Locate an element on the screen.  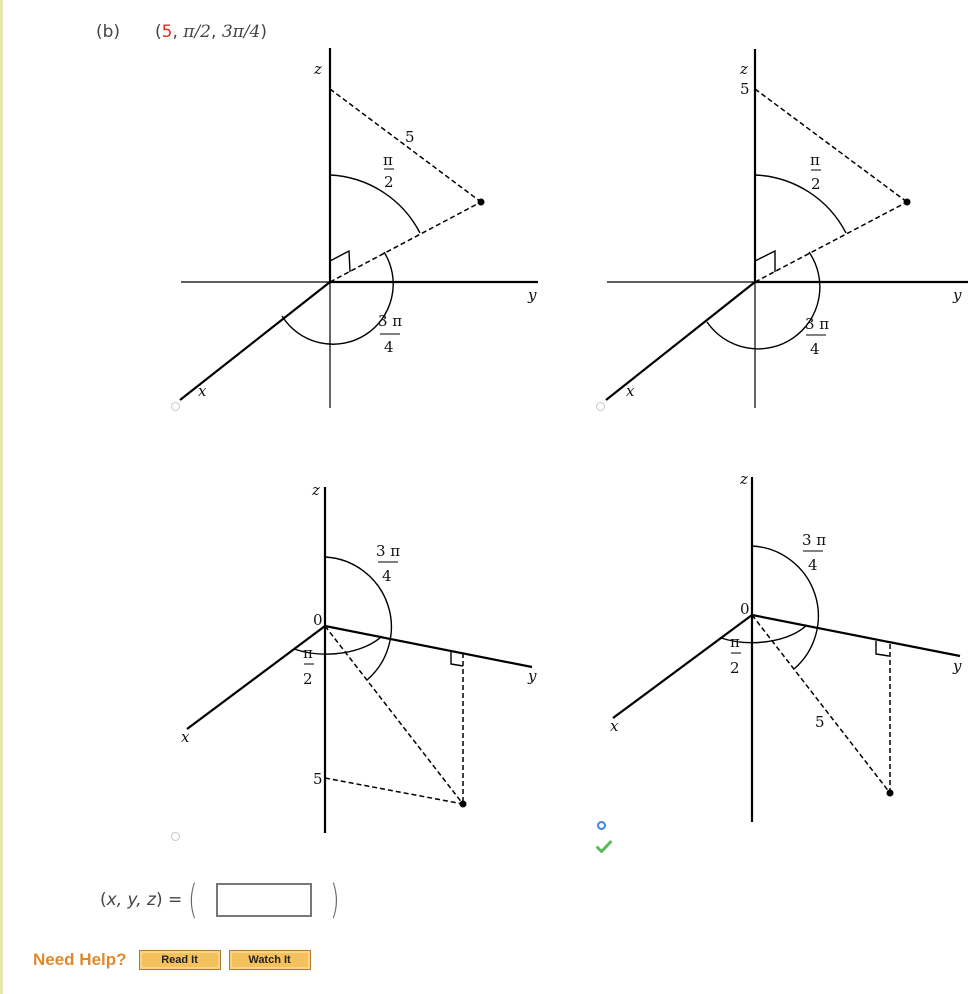
open-paren: ( is located at coordinates (193, 900).